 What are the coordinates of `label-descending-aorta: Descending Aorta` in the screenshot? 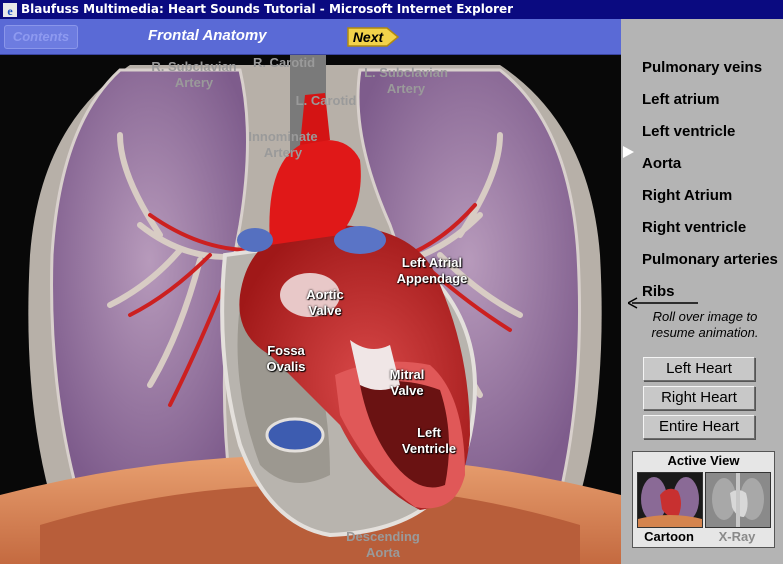 It's located at (383, 544).